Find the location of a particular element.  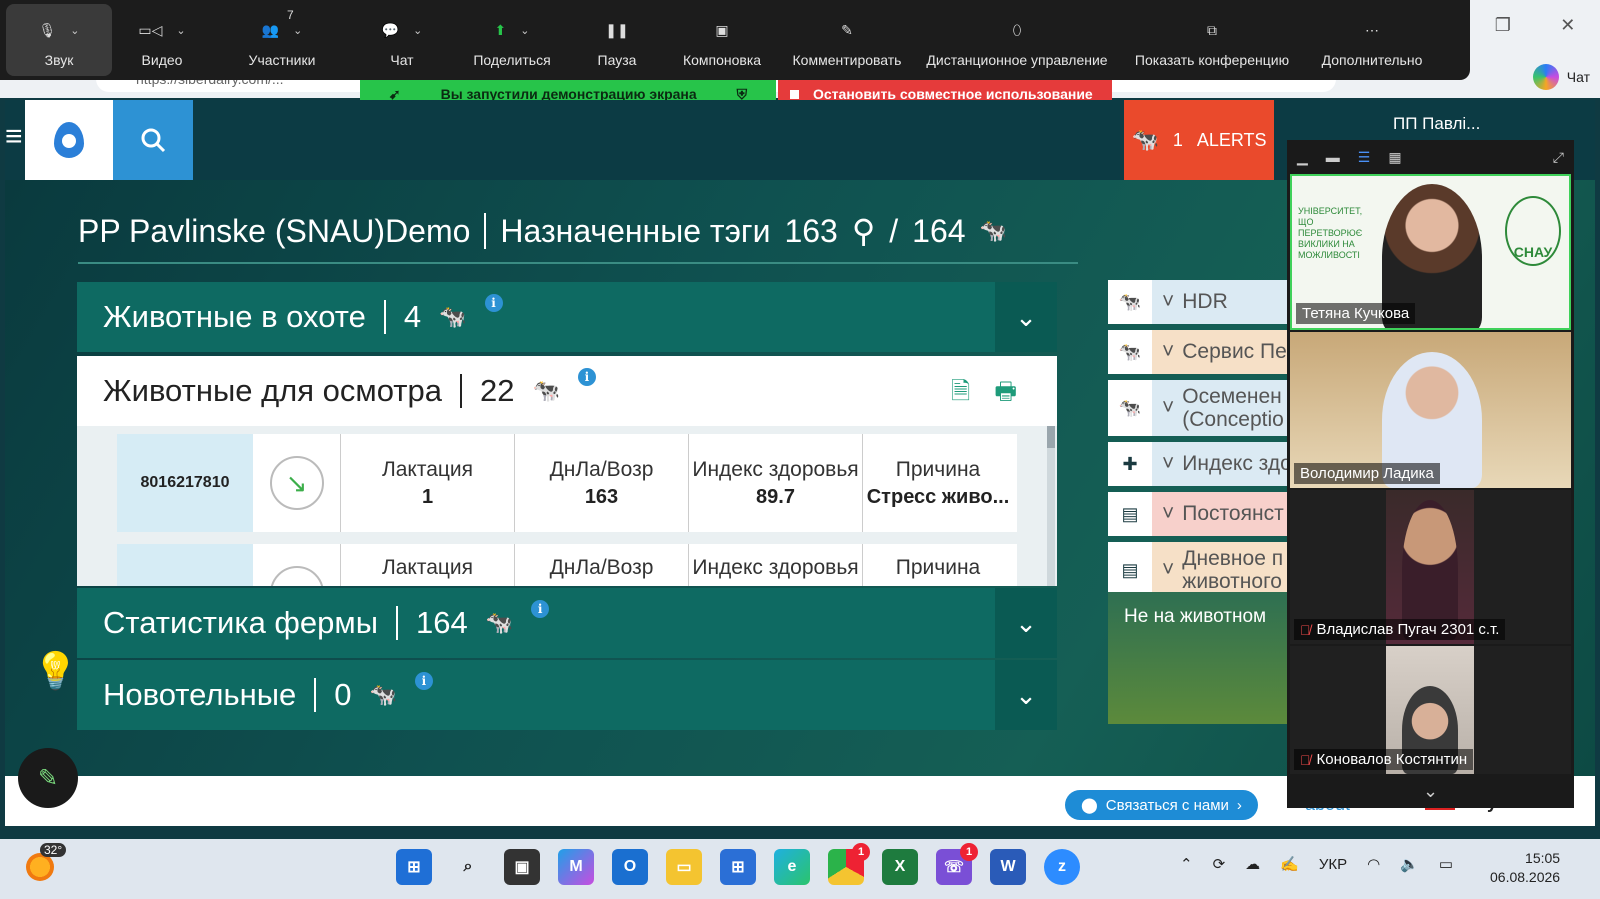

lightbulb-icon: 💡 is located at coordinates (55, 675).